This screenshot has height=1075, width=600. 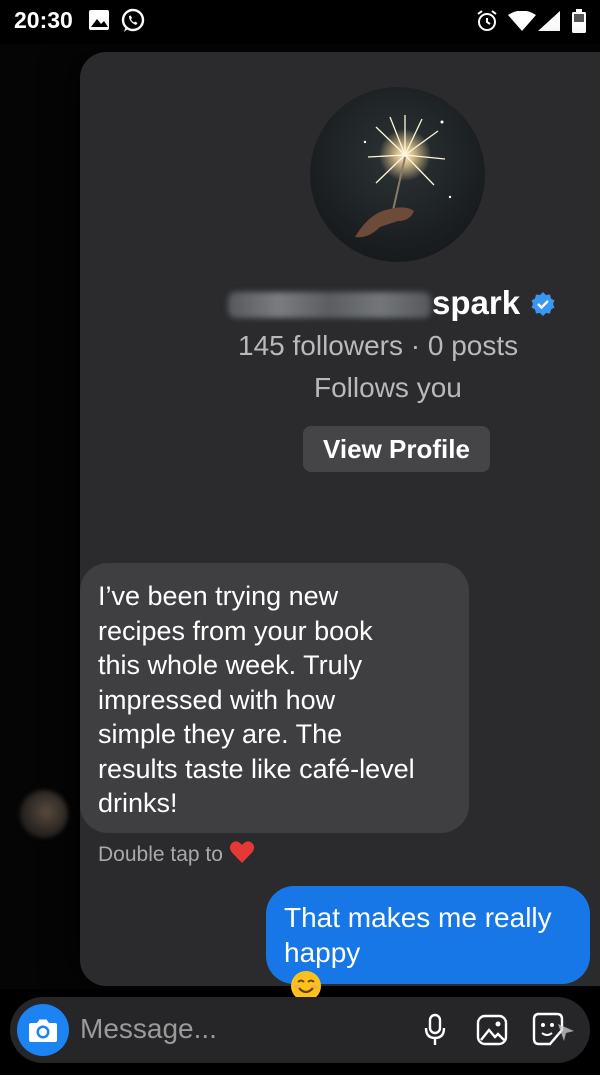 What do you see at coordinates (217, 699) in the screenshot?
I see `message-line: impressed with how` at bounding box center [217, 699].